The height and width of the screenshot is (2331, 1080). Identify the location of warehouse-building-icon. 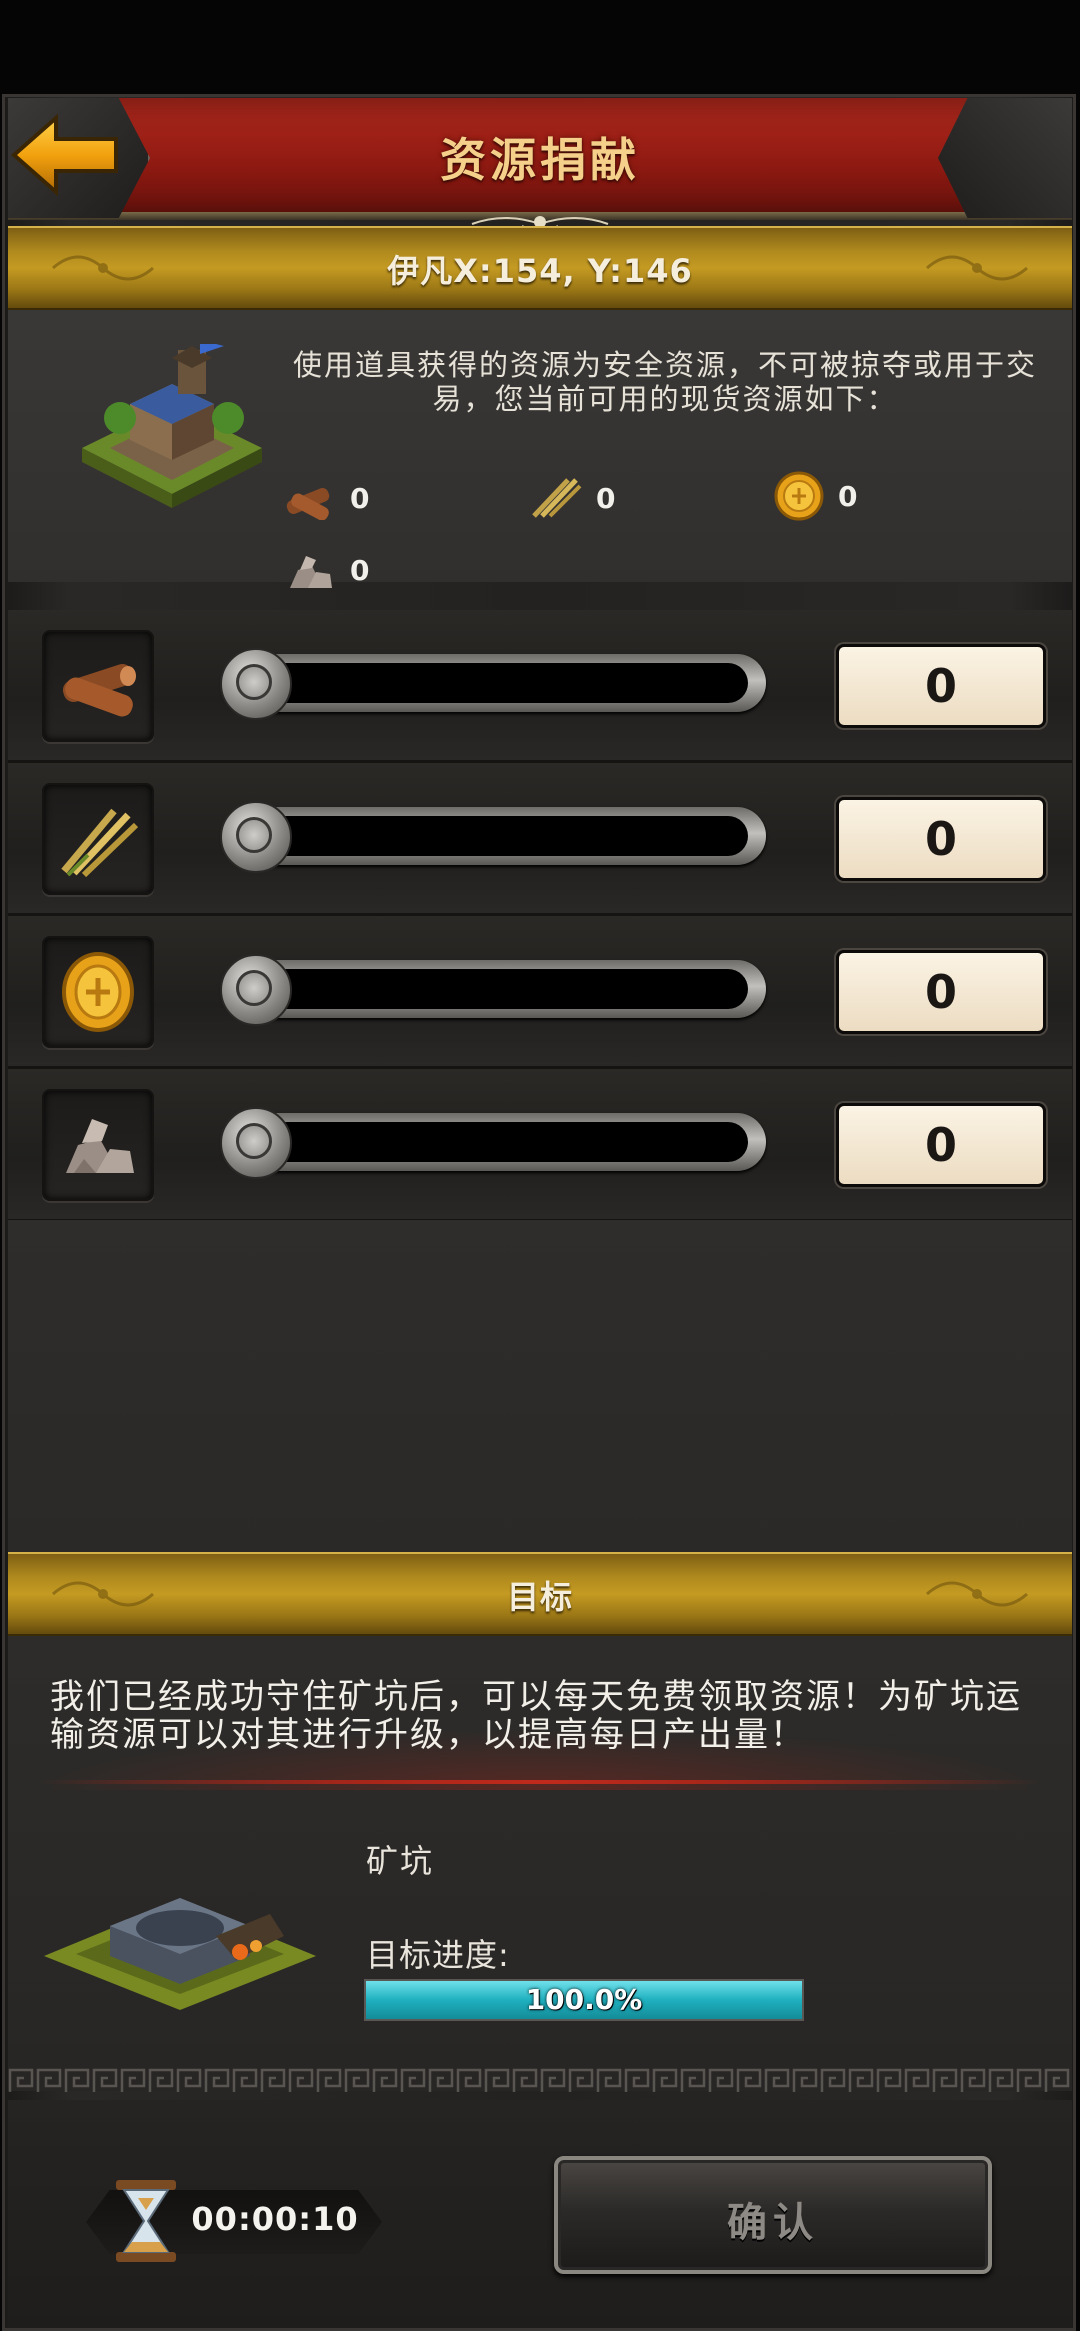
(172, 426).